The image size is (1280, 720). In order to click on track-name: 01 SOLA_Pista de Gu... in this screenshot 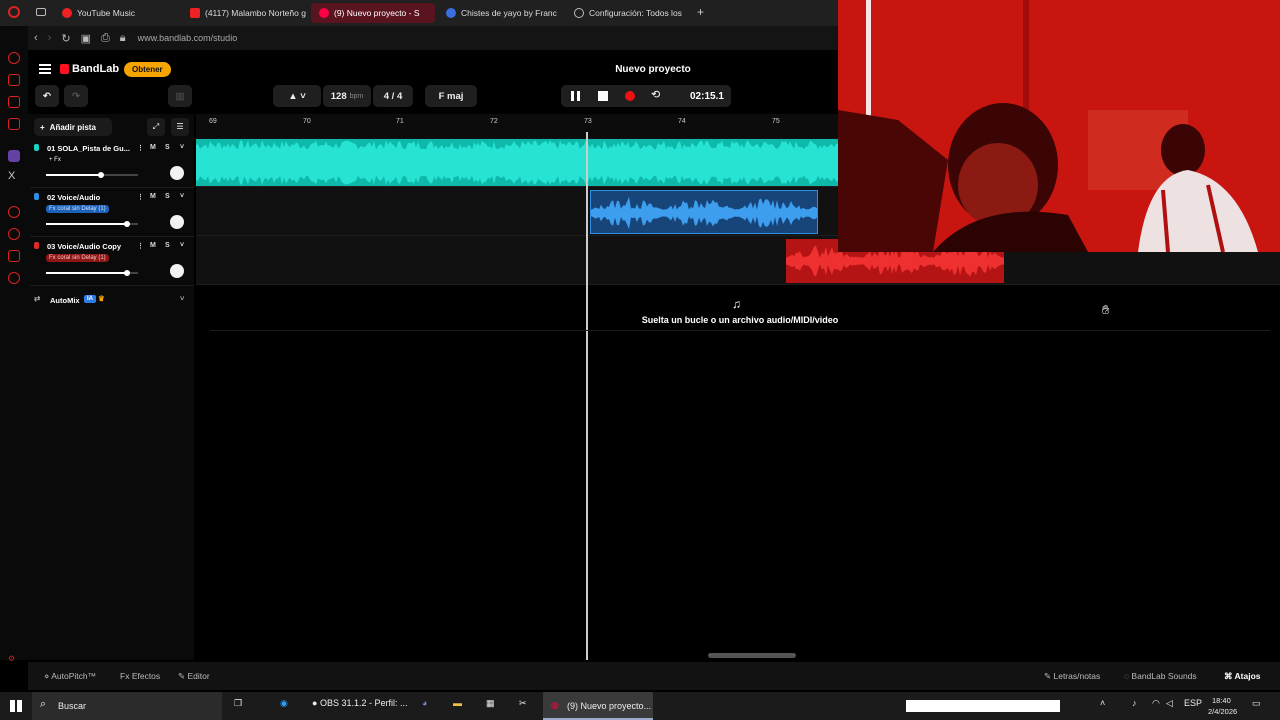, I will do `click(88, 148)`.